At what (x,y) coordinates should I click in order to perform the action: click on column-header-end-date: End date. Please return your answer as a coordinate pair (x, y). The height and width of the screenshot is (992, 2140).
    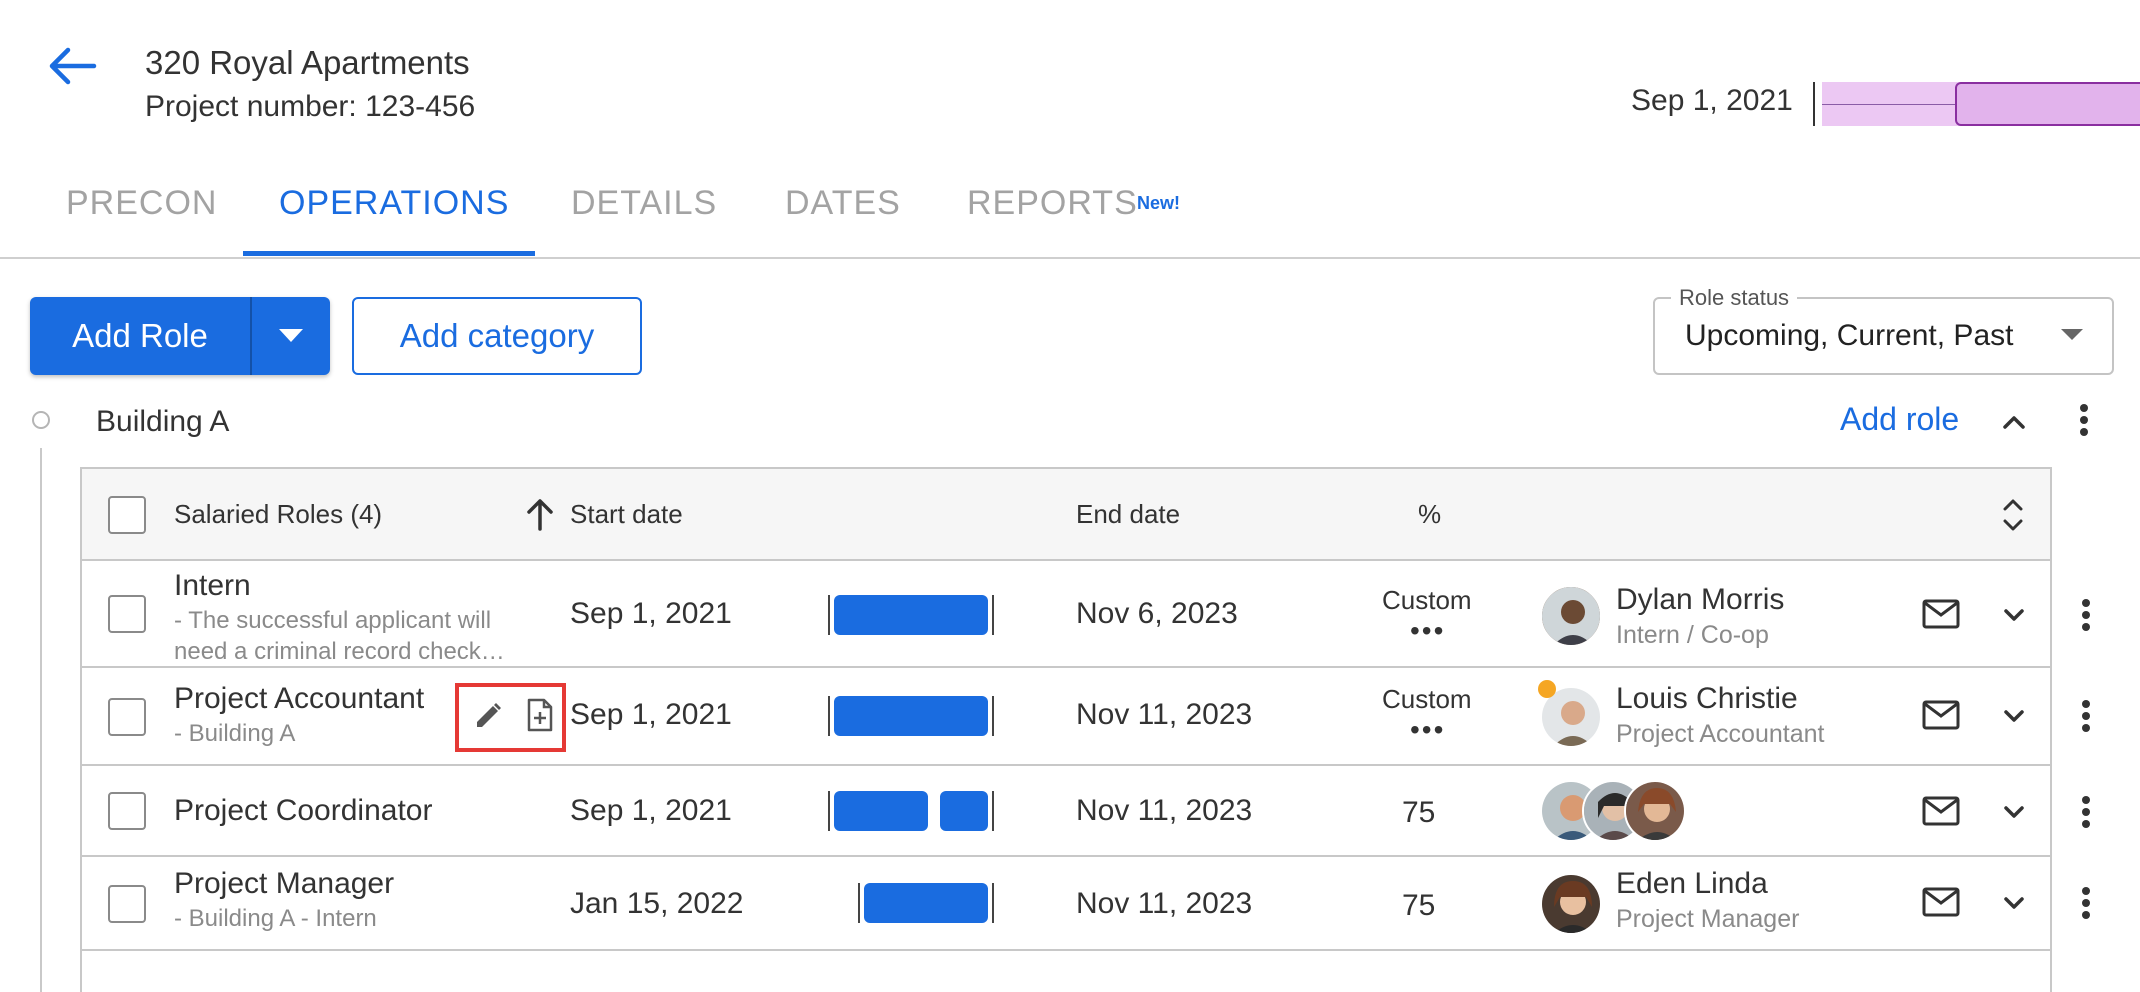
    Looking at the image, I should click on (1128, 514).